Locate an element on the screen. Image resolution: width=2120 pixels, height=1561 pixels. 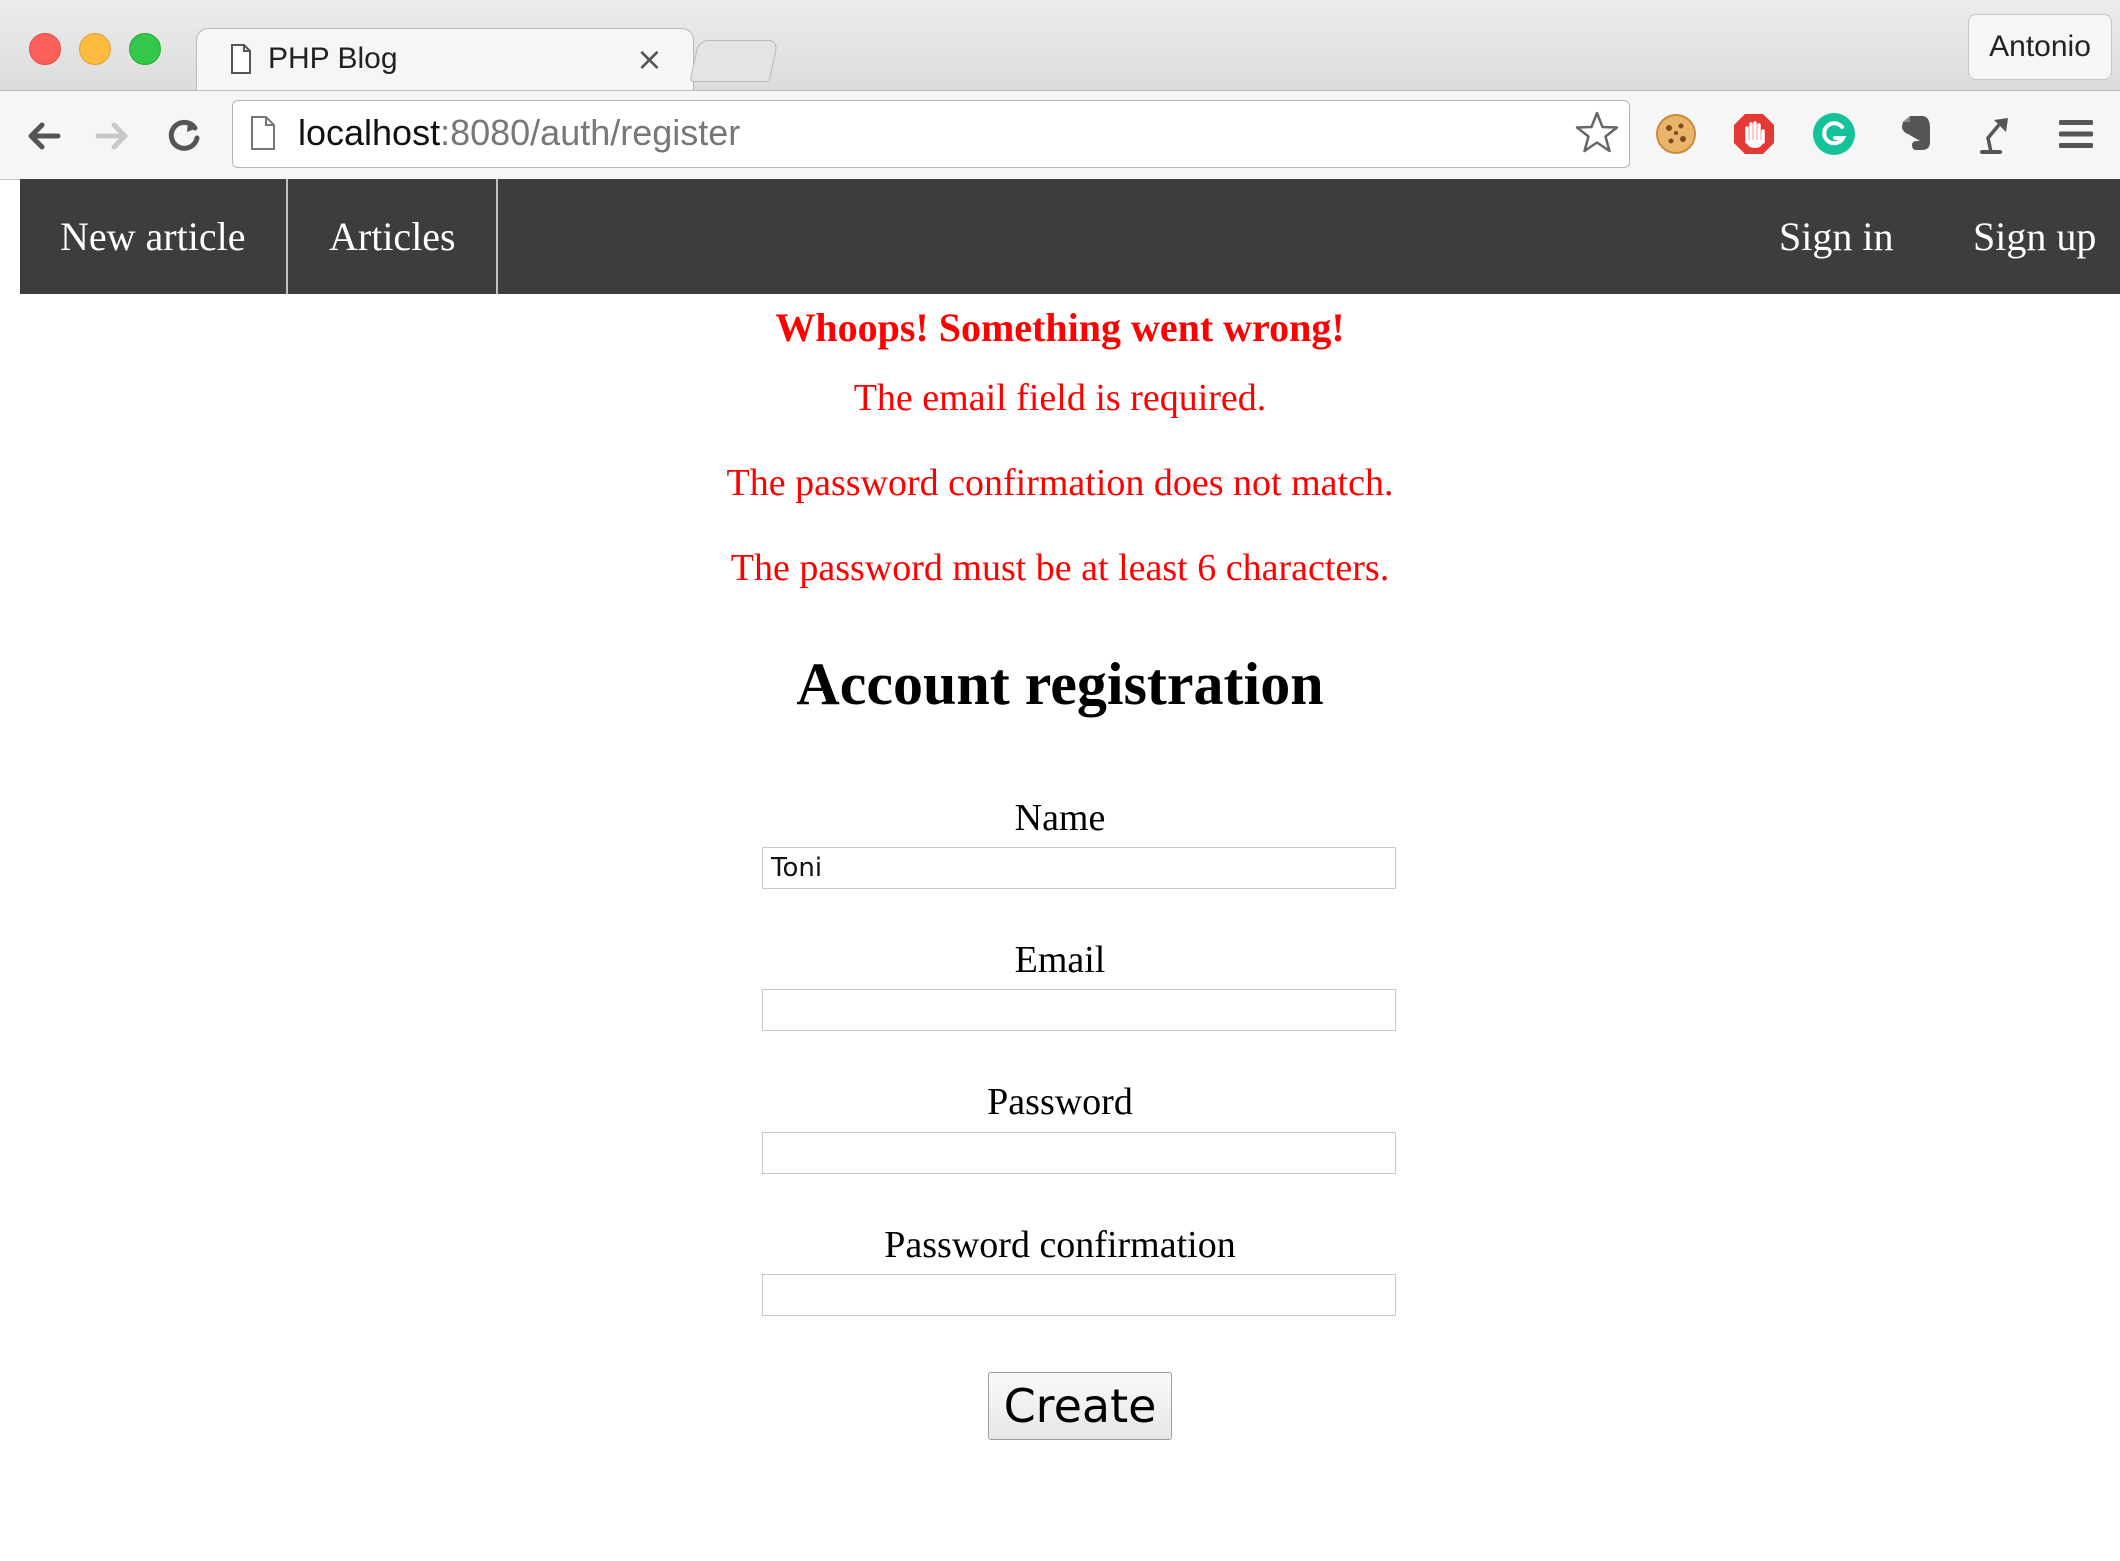
name-label: Name is located at coordinates (1060, 818).